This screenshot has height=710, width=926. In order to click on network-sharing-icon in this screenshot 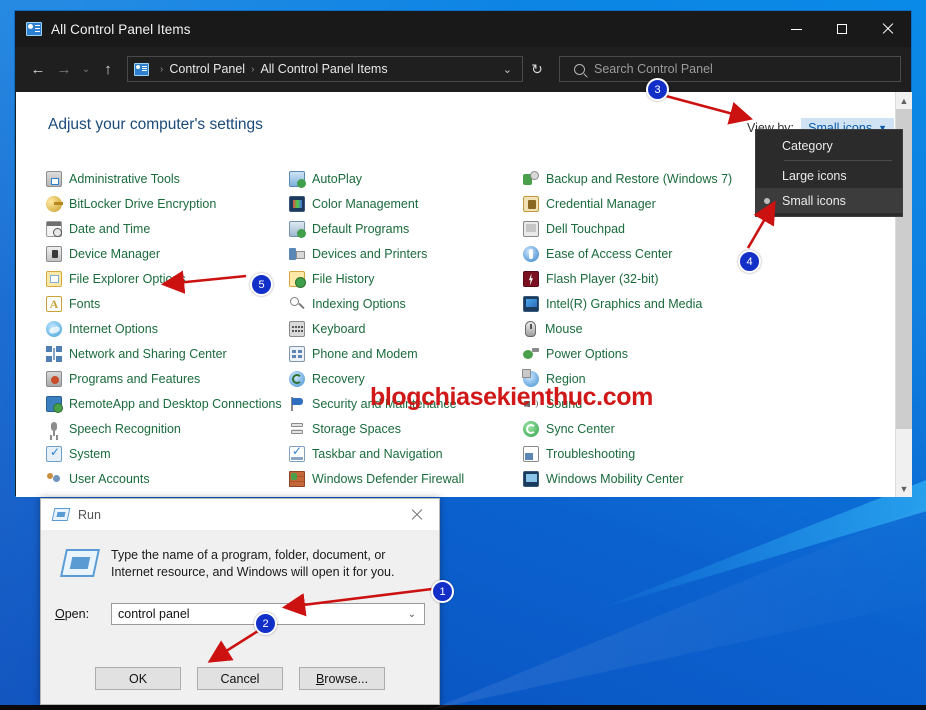, I will do `click(54, 353)`.